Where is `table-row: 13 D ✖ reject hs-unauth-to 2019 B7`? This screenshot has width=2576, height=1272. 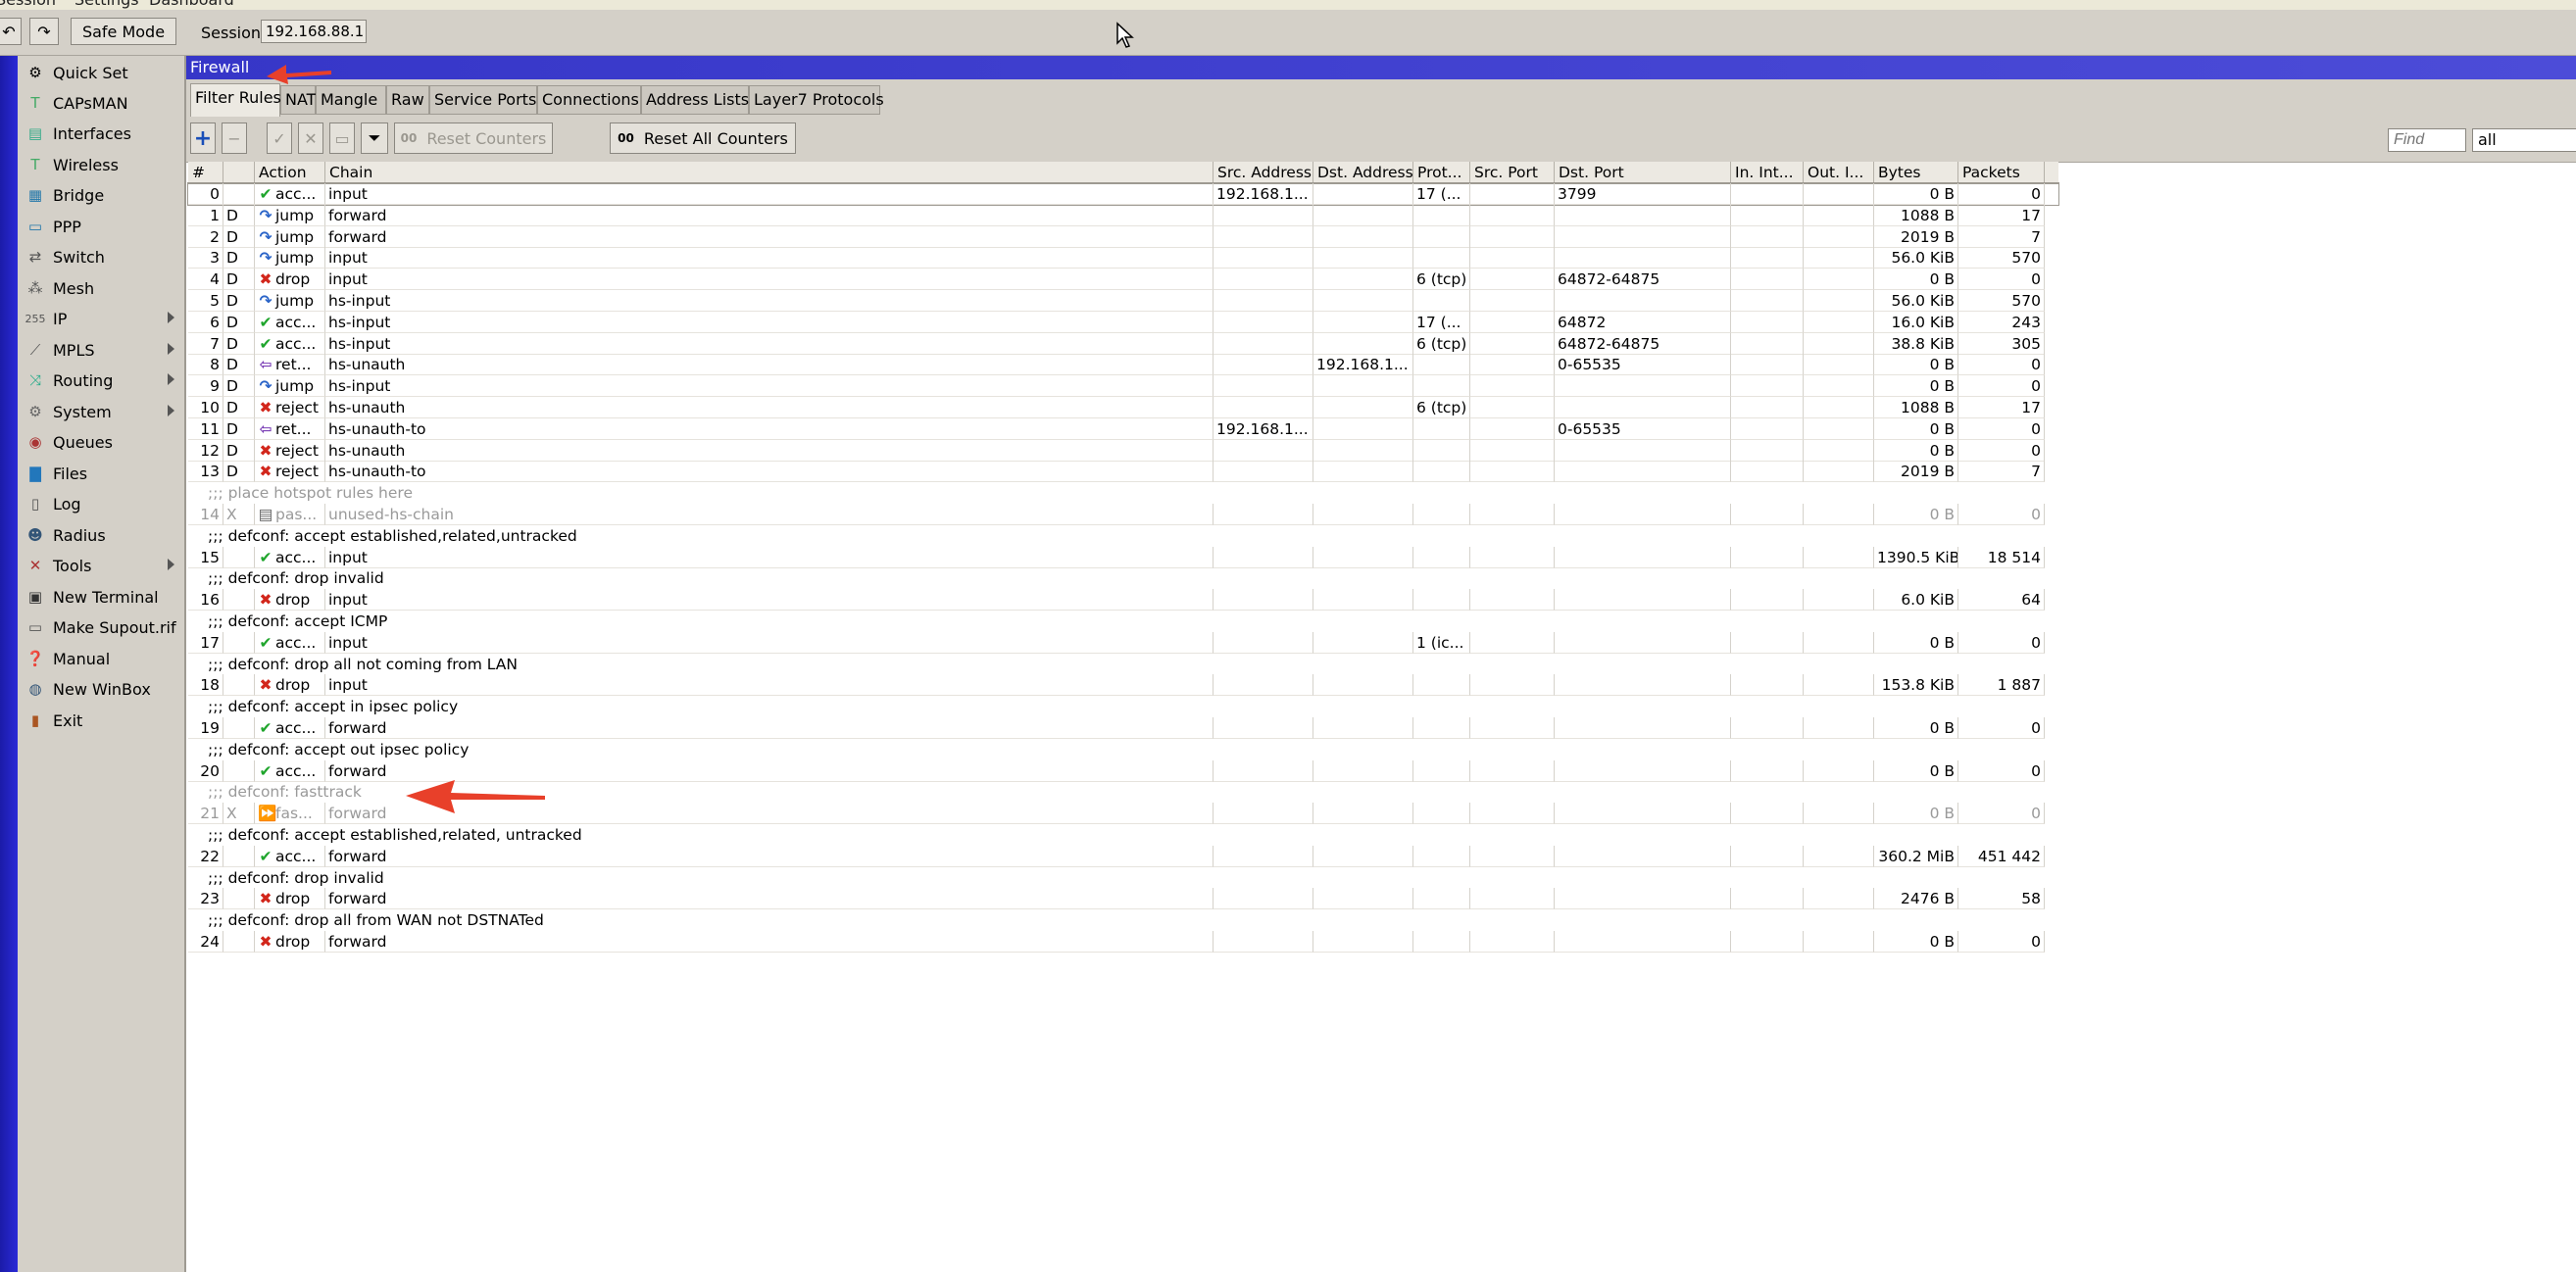
table-row: 13 D ✖ reject hs-unauth-to 2019 B7 is located at coordinates (1123, 472).